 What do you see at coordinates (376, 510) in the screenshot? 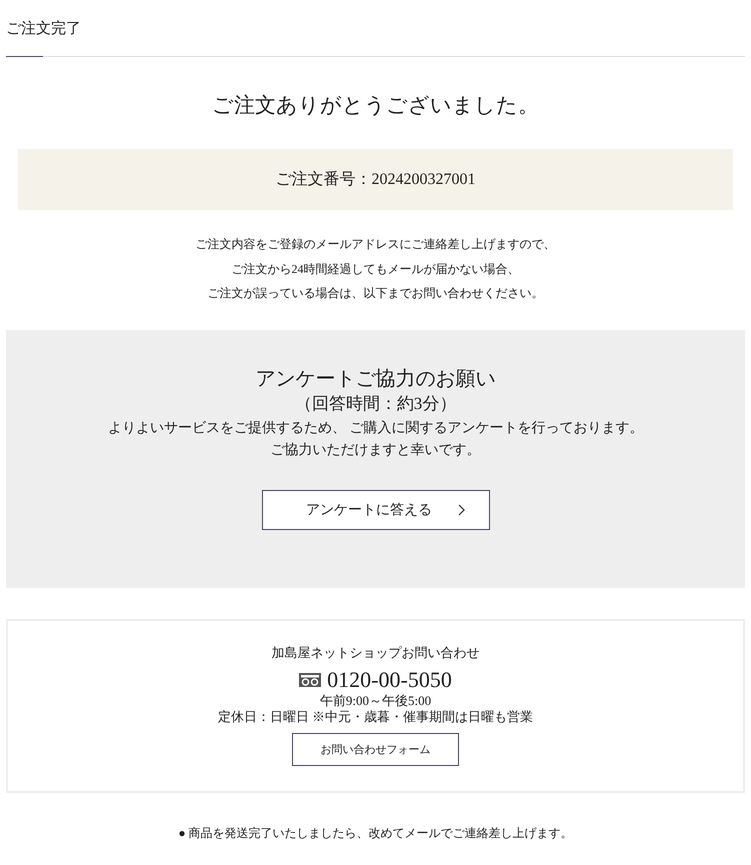
I see `survey-button: アンケートに答える` at bounding box center [376, 510].